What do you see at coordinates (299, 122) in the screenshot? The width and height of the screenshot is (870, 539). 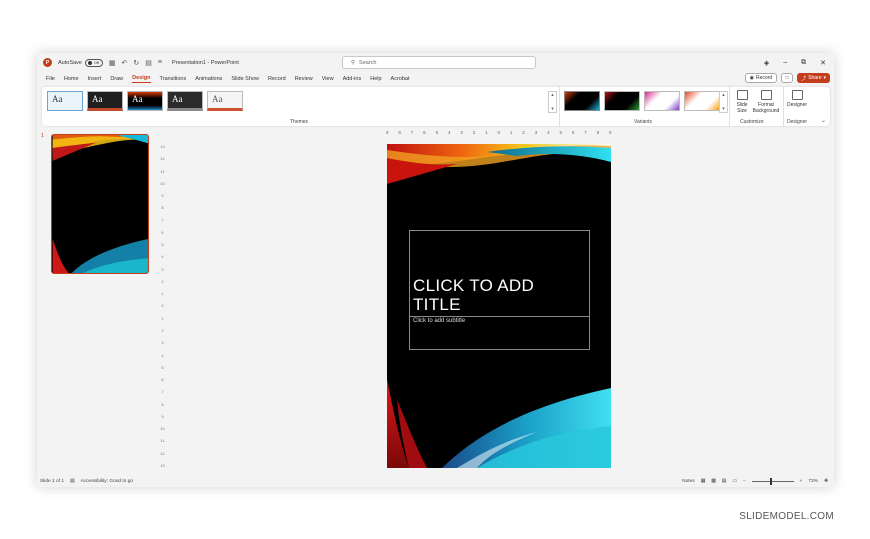 I see `themes-group-label: Themes` at bounding box center [299, 122].